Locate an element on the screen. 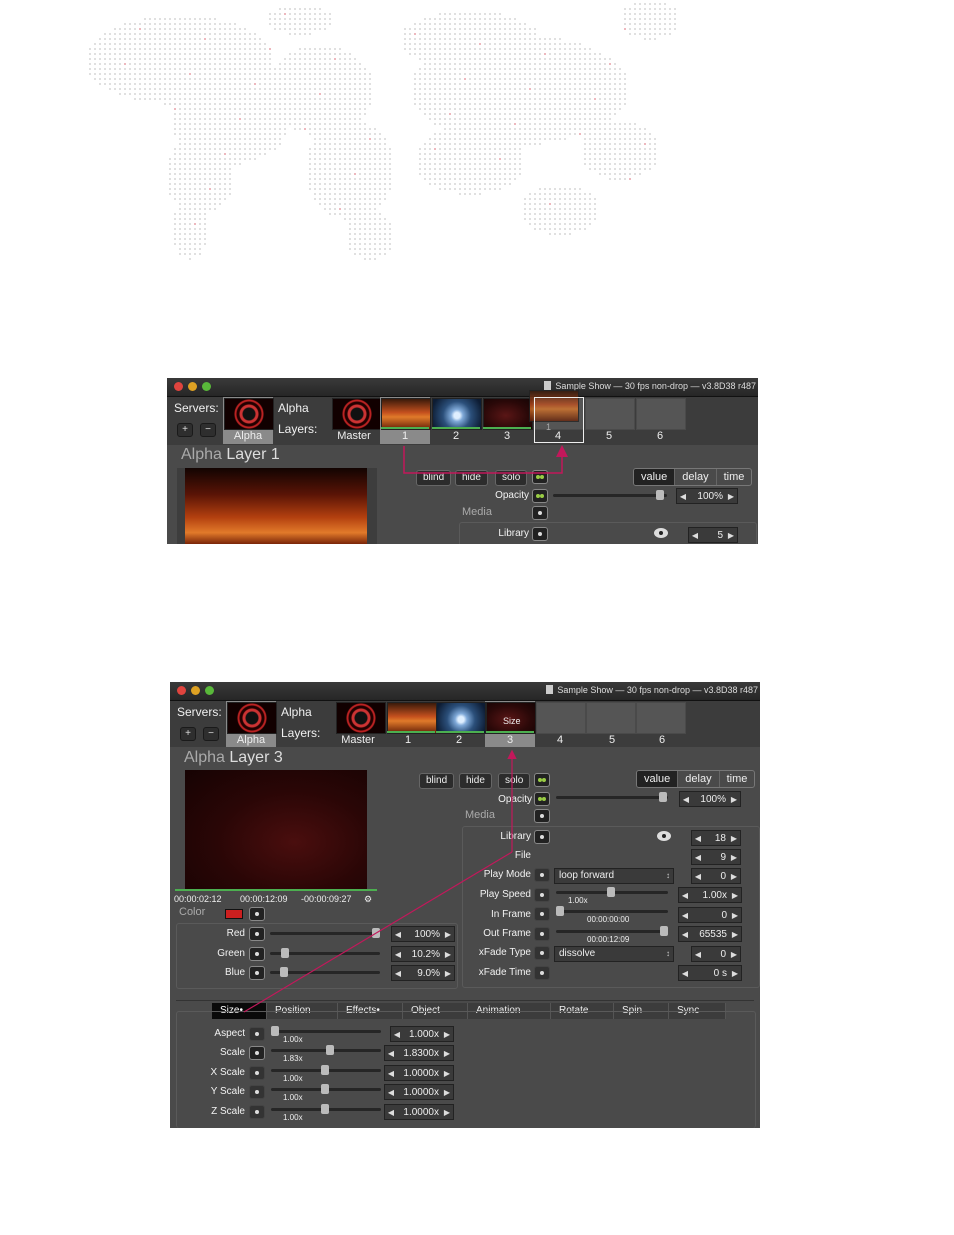 This screenshot has height=1235, width=954. z-scale-toggle is located at coordinates (257, 1112).